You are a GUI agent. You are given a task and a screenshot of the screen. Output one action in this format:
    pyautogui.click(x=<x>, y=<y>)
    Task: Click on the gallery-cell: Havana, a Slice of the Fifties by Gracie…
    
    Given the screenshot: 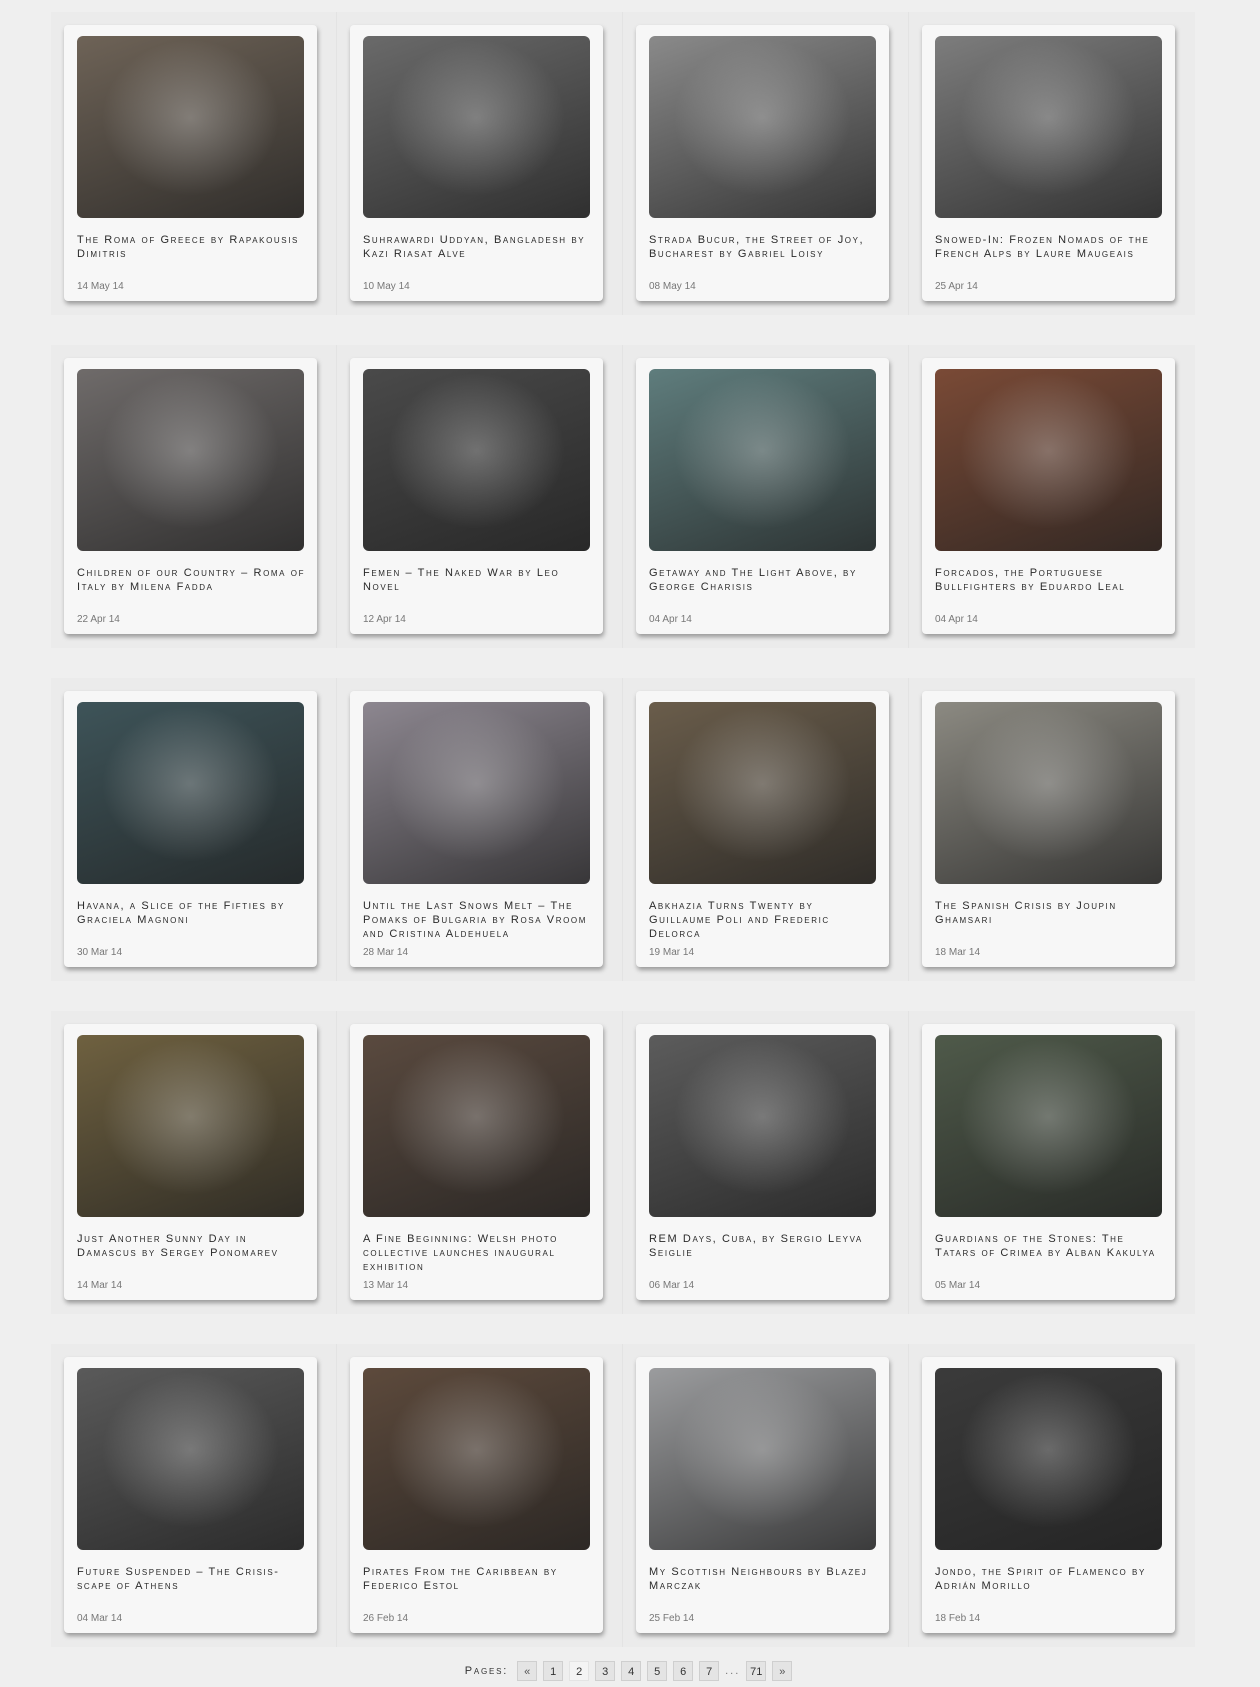 What is the action you would take?
    pyautogui.click(x=194, y=829)
    